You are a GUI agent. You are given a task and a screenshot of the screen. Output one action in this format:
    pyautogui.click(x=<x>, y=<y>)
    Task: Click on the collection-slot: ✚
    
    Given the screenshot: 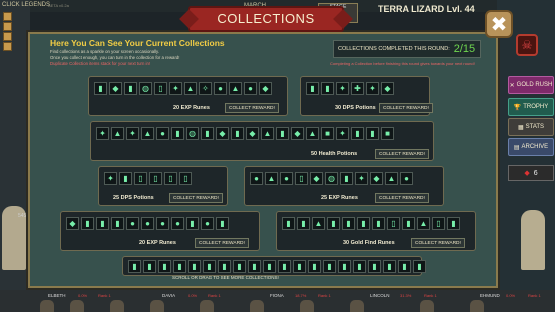 What is the action you would take?
    pyautogui.click(x=357, y=88)
    